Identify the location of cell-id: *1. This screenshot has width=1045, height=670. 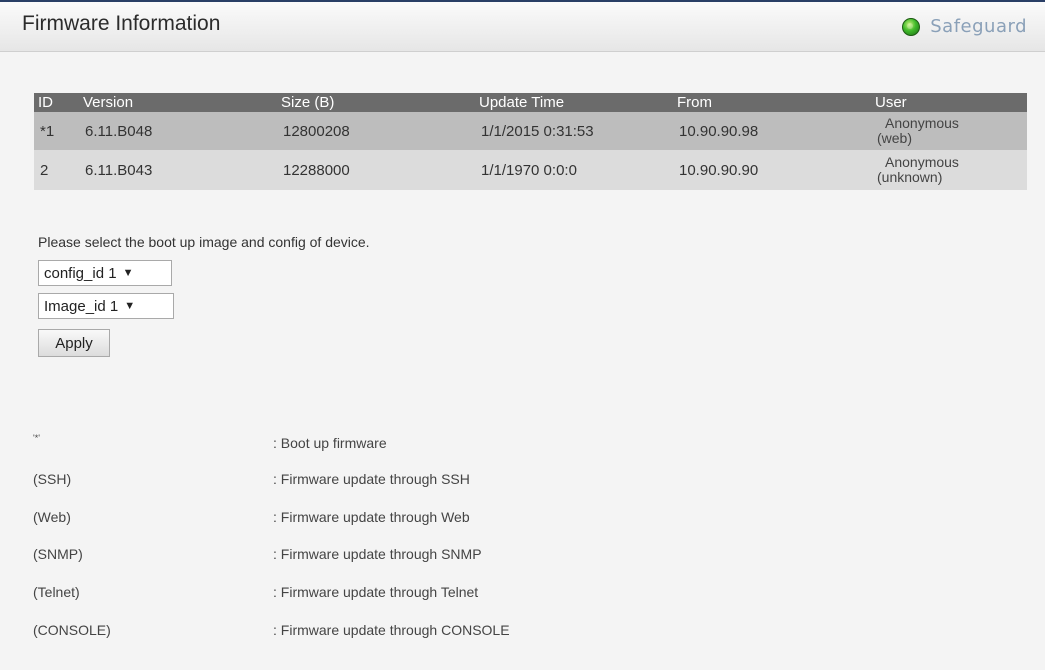
(56, 131).